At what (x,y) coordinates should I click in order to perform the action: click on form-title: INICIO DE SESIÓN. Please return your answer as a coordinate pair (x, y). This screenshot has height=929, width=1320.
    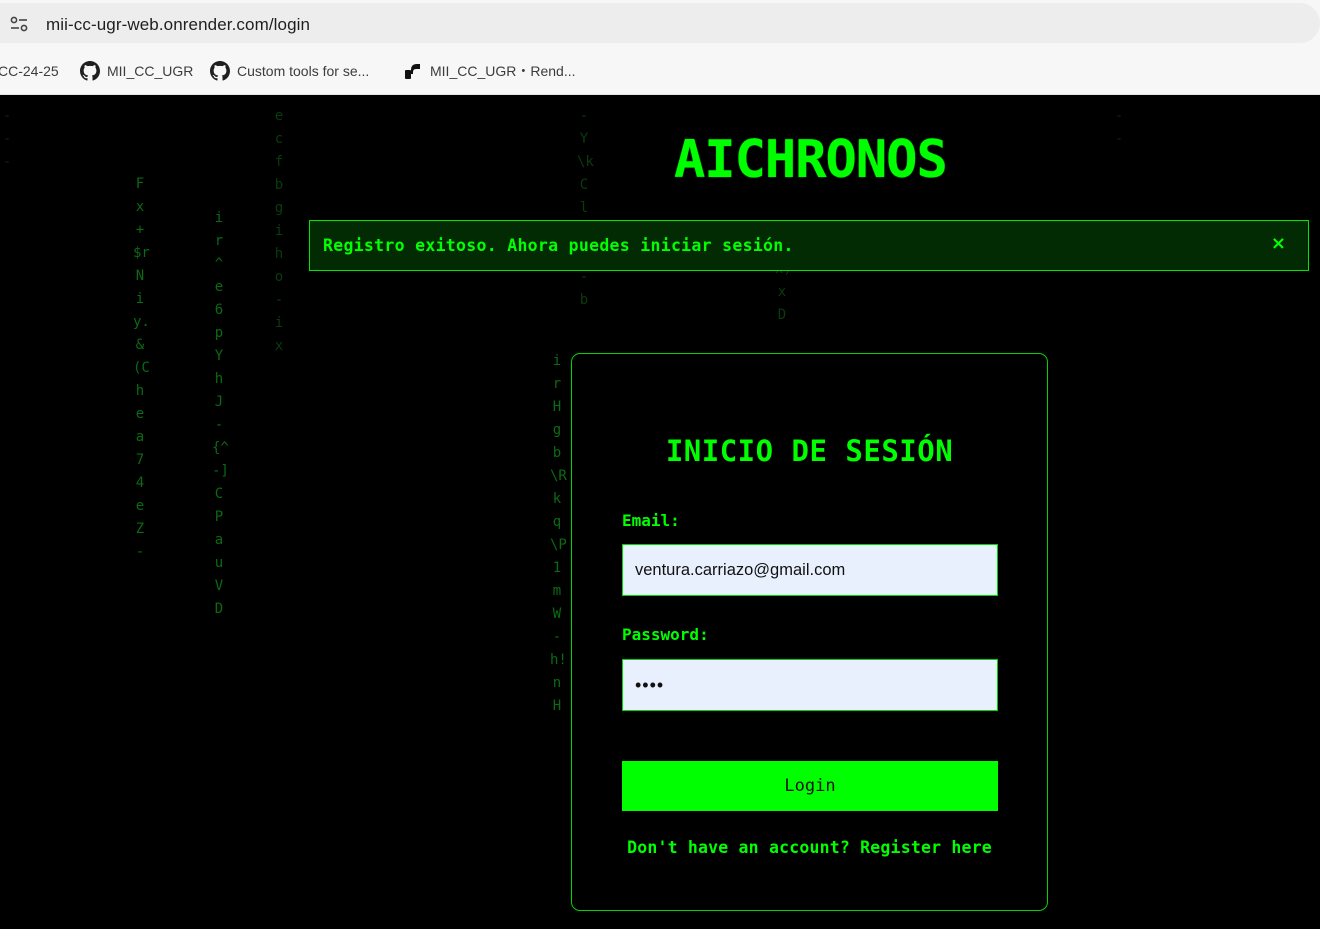
    Looking at the image, I should click on (809, 451).